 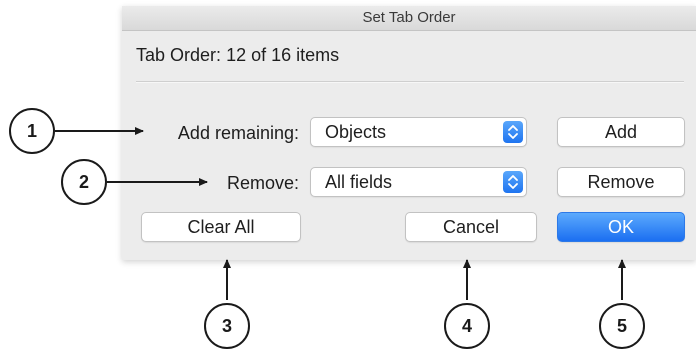 What do you see at coordinates (227, 326) in the screenshot?
I see `callout-3: 3` at bounding box center [227, 326].